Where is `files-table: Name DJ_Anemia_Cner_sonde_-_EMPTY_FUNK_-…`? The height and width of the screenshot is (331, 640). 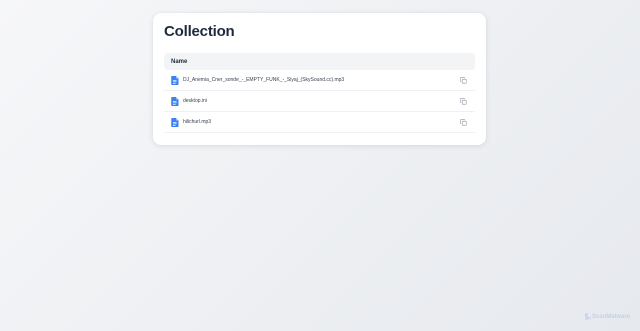 files-table: Name DJ_Anemia_Cner_sonde_-_EMPTY_FUNK_-… is located at coordinates (319, 93).